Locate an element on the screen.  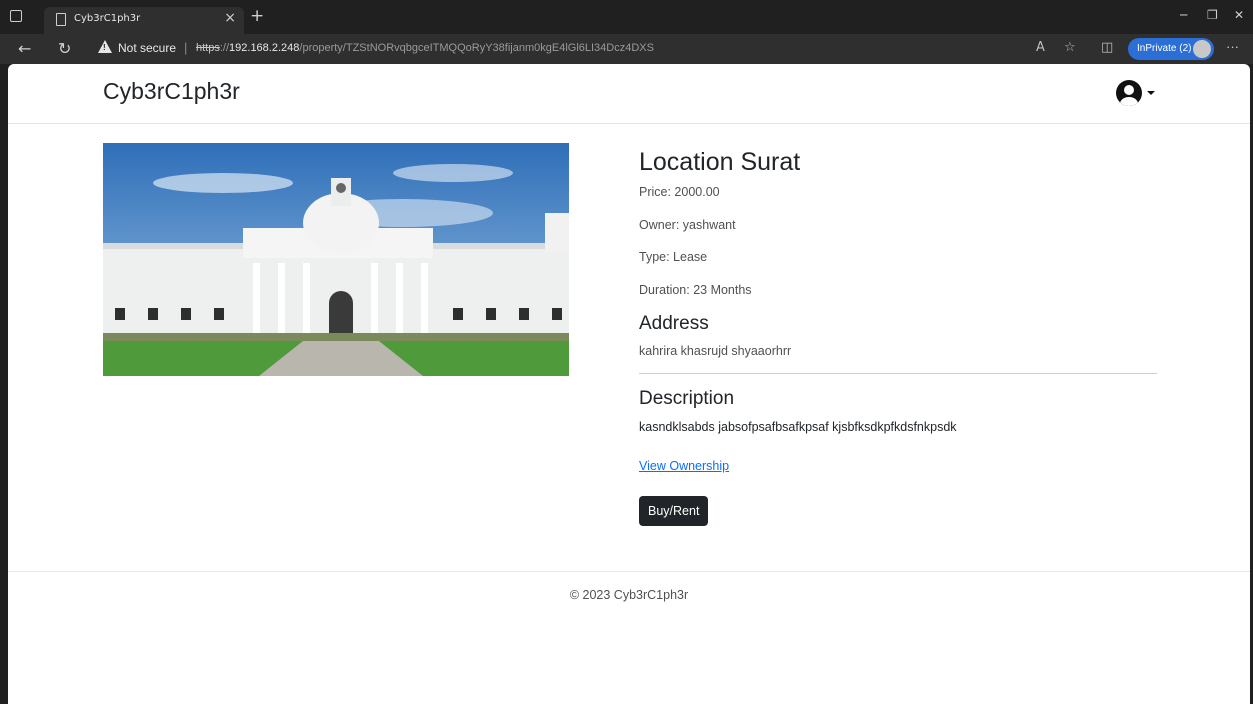
inprivate-label: InPrivate (2) is located at coordinates (1164, 48).